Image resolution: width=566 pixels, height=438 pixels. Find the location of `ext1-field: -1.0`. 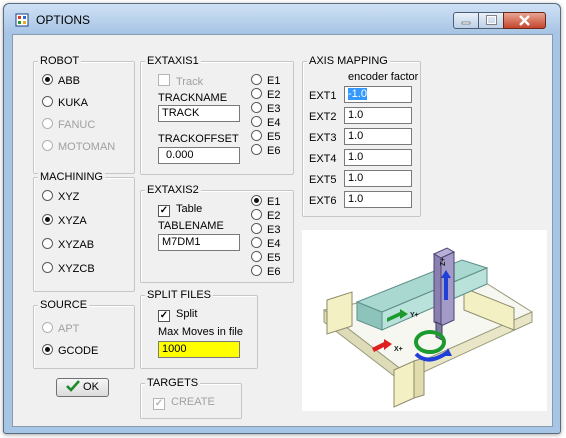

ext1-field: -1.0 is located at coordinates (378, 94).